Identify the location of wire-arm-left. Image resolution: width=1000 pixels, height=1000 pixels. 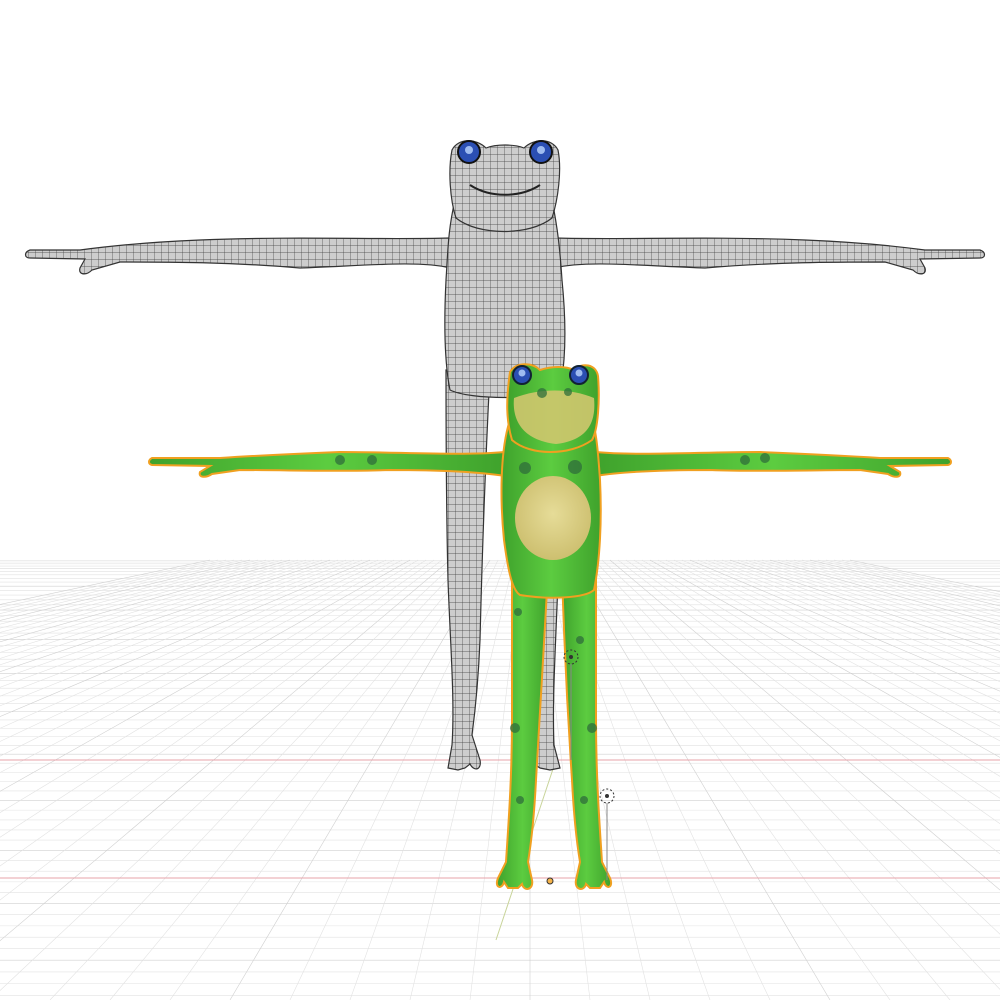
(237, 256).